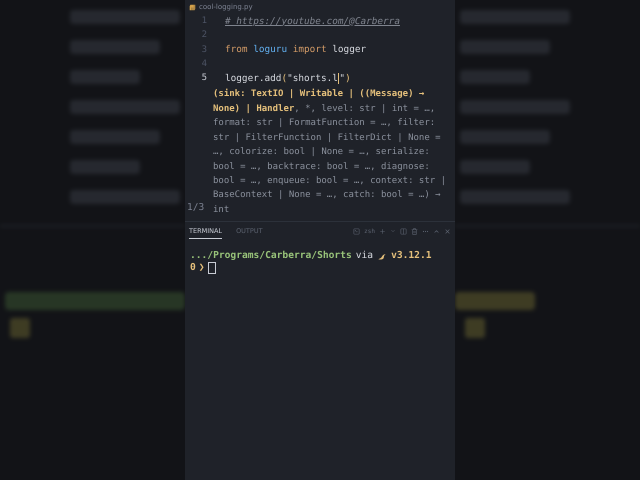 The image size is (640, 480). What do you see at coordinates (414, 231) in the screenshot?
I see `trash-icon` at bounding box center [414, 231].